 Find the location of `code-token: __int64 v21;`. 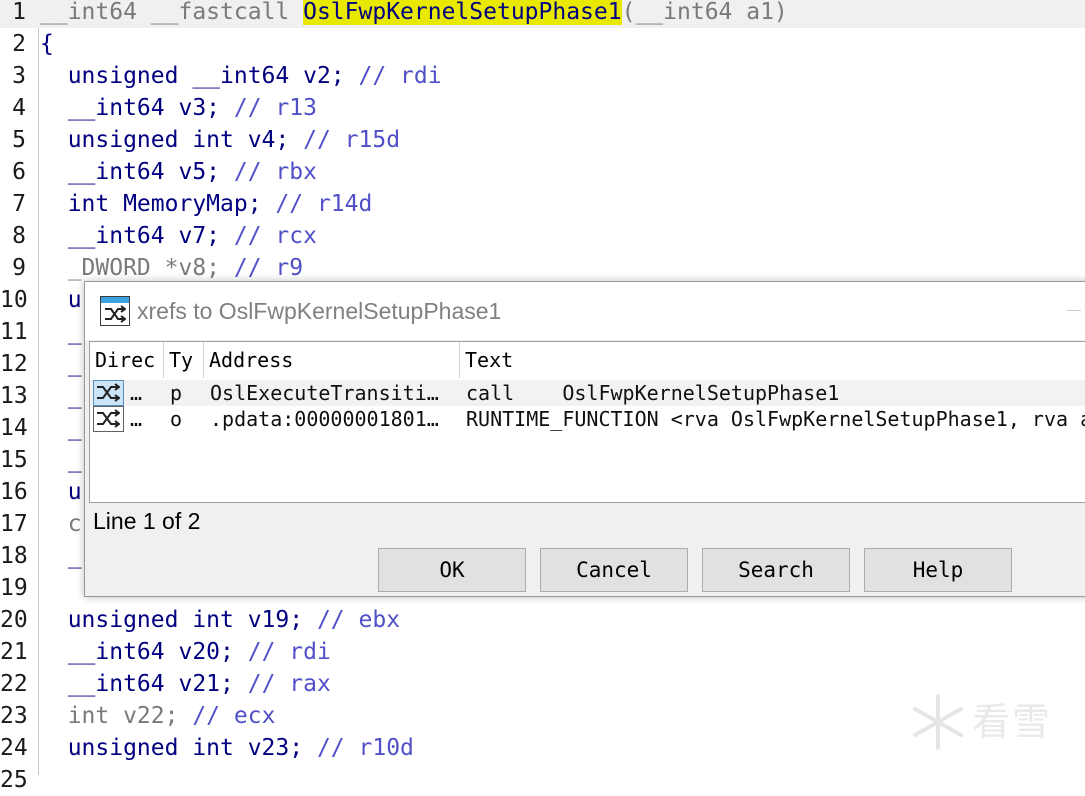

code-token: __int64 v21; is located at coordinates (144, 684).